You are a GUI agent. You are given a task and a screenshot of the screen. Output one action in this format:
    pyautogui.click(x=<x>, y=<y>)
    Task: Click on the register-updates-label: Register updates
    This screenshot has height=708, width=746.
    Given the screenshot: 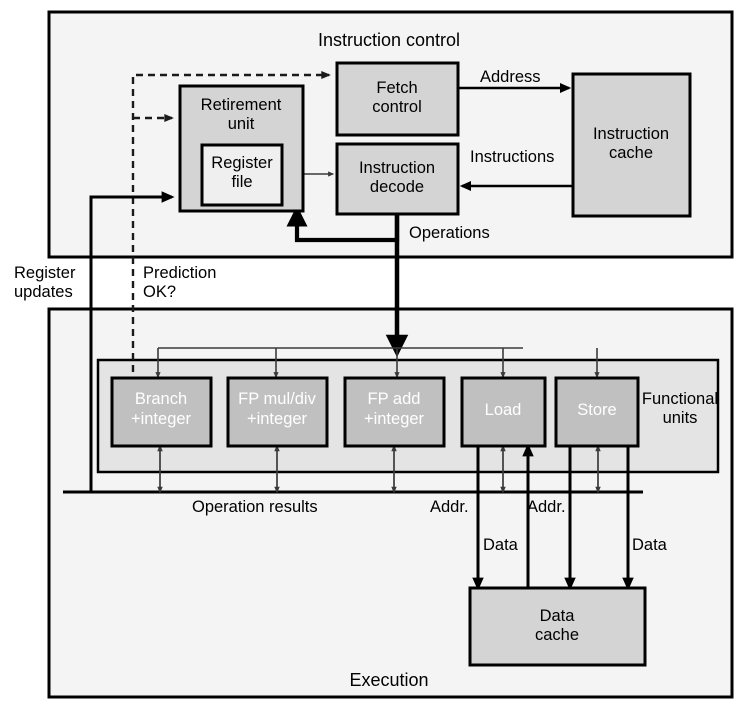 What is the action you would take?
    pyautogui.click(x=45, y=283)
    